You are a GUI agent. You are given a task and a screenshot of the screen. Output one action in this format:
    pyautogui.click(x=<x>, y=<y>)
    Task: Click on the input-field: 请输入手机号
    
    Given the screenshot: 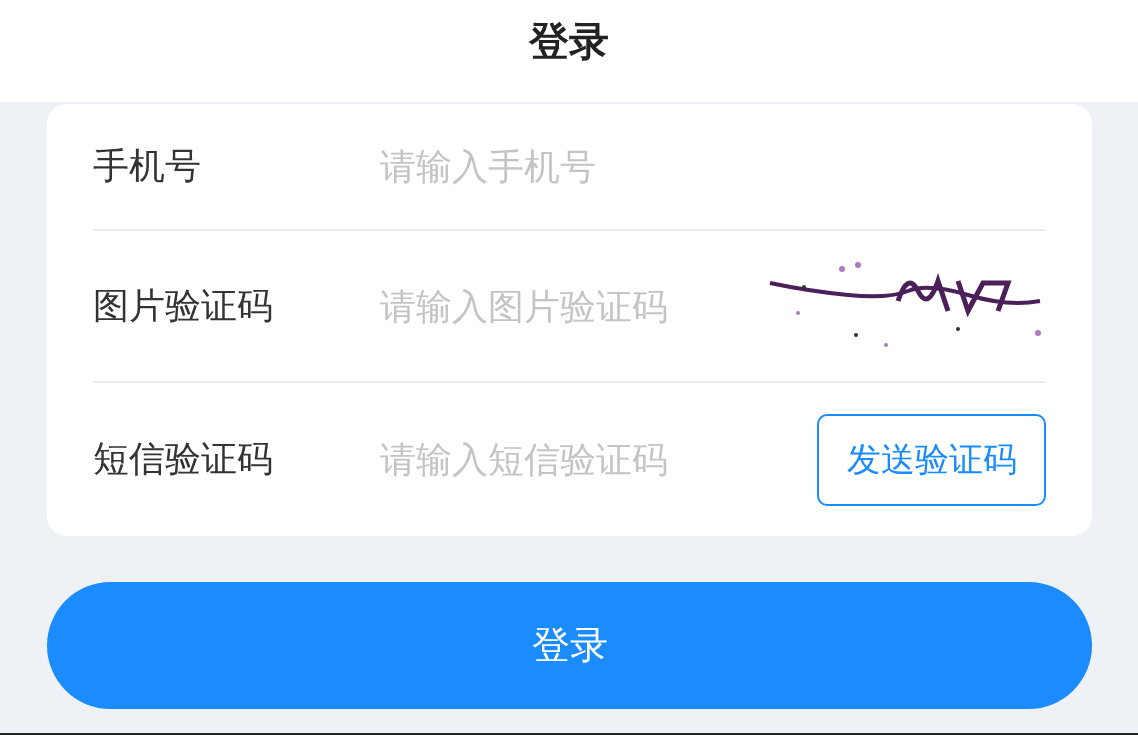 What is the action you would take?
    pyautogui.click(x=713, y=166)
    